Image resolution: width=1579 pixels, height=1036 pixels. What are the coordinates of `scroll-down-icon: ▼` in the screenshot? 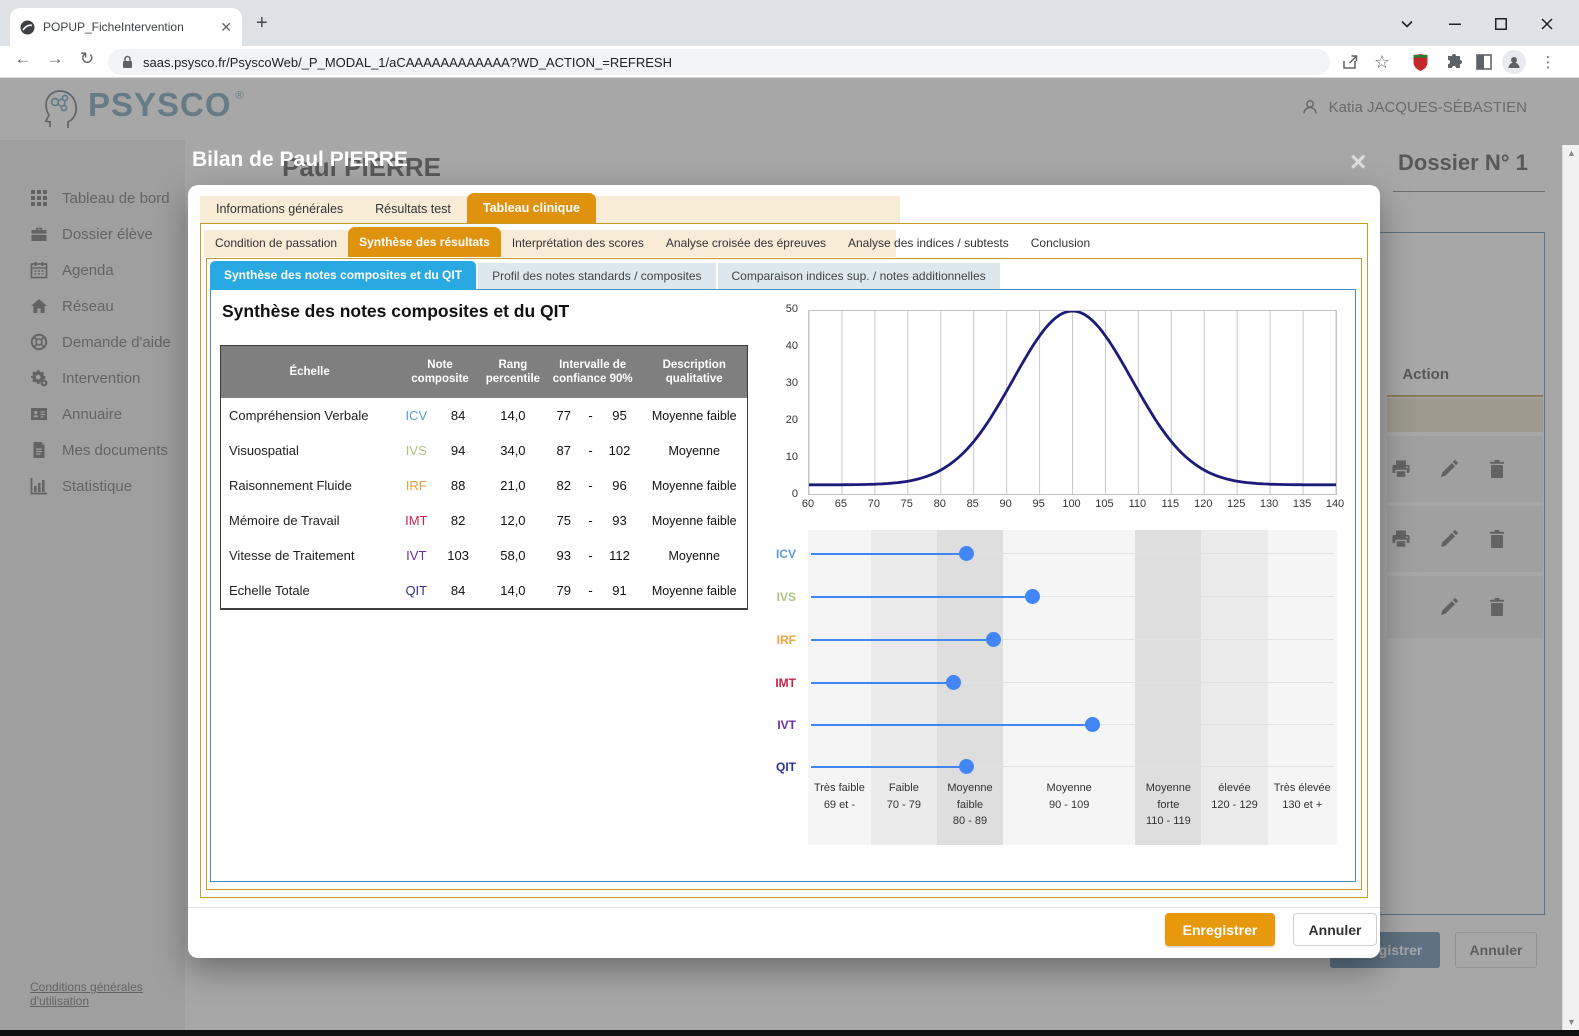 It's located at (1571, 1022).